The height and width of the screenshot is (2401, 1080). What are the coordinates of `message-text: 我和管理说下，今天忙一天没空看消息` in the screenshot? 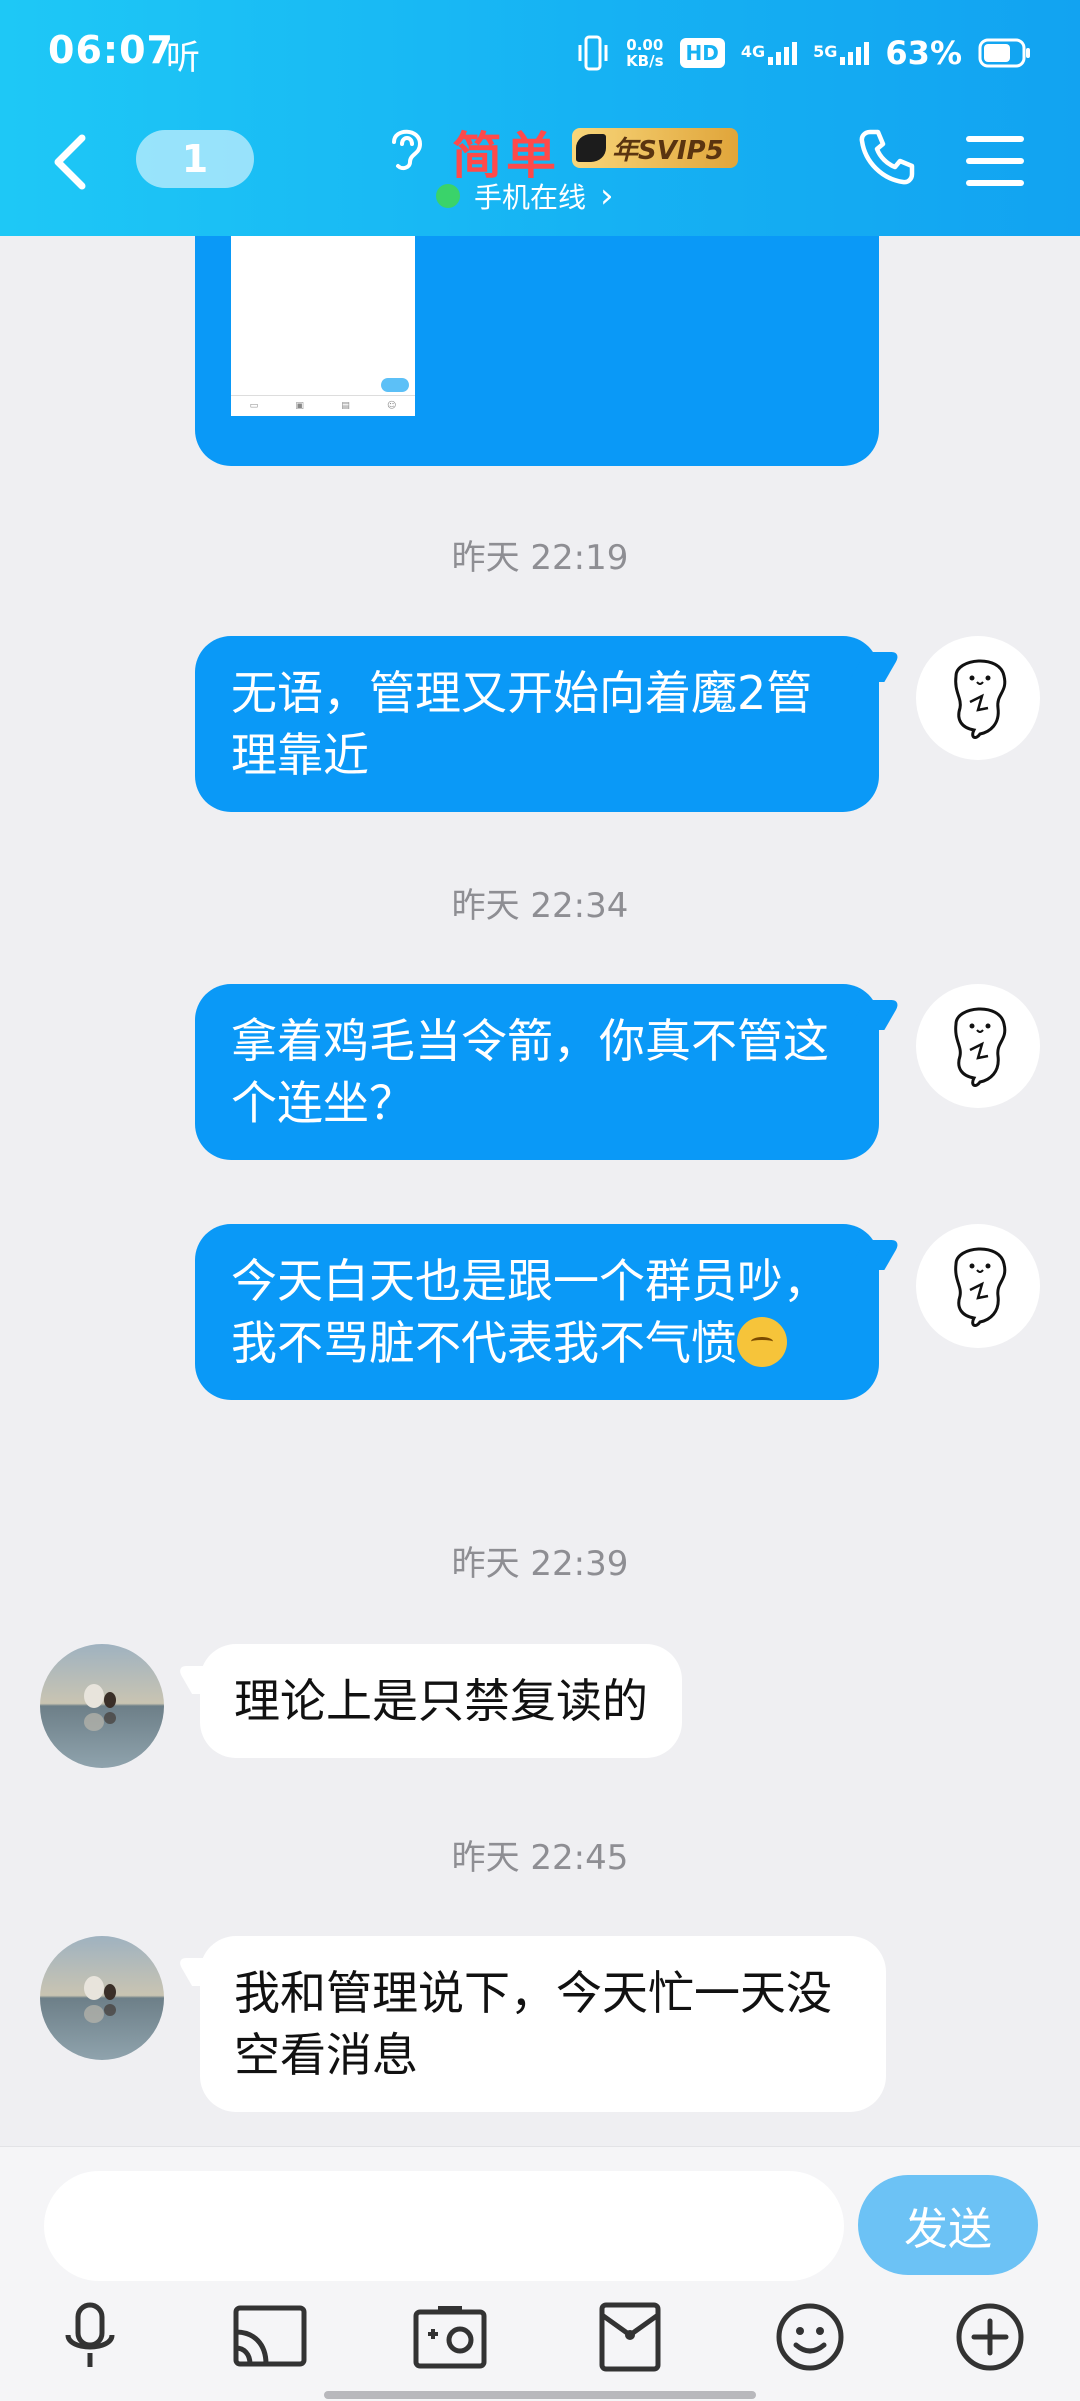 It's located at (533, 2024).